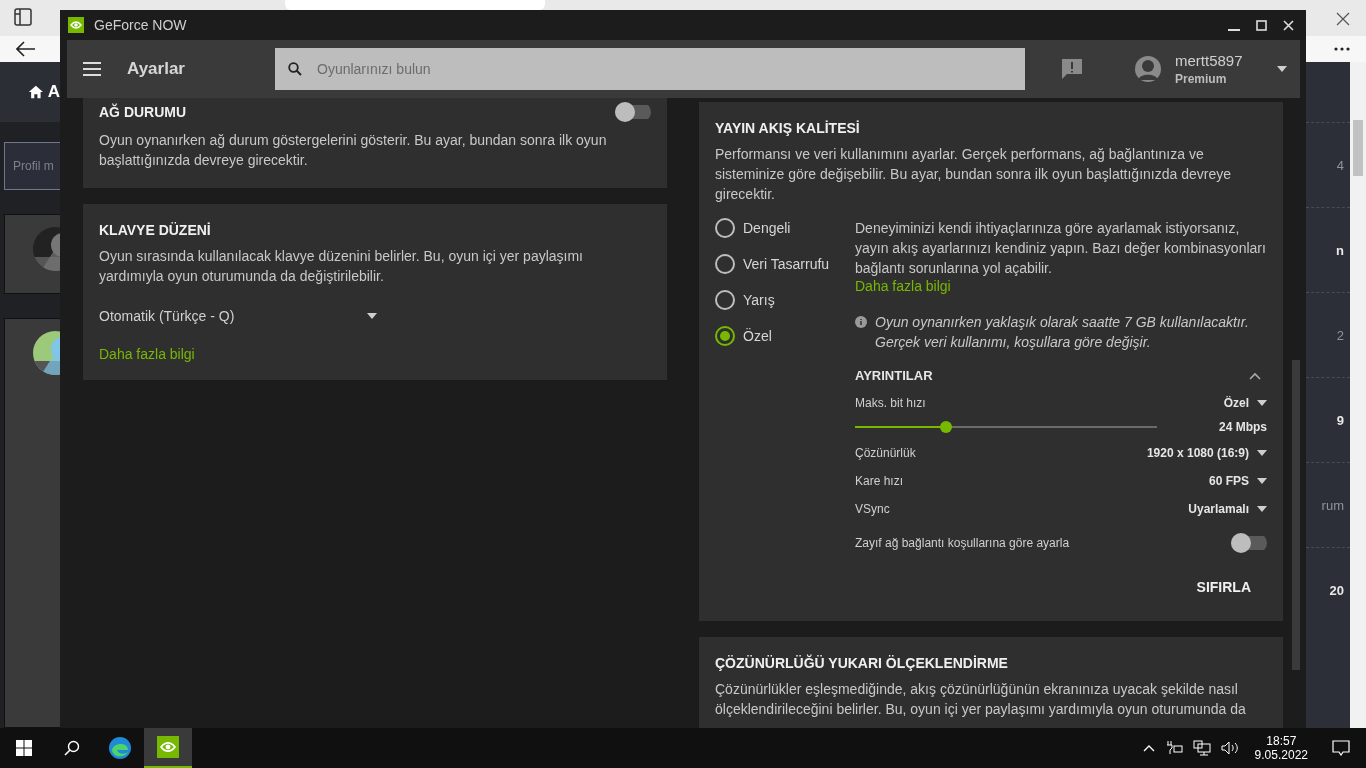 The height and width of the screenshot is (768, 1366). I want to click on power-icon, so click(1173, 748).